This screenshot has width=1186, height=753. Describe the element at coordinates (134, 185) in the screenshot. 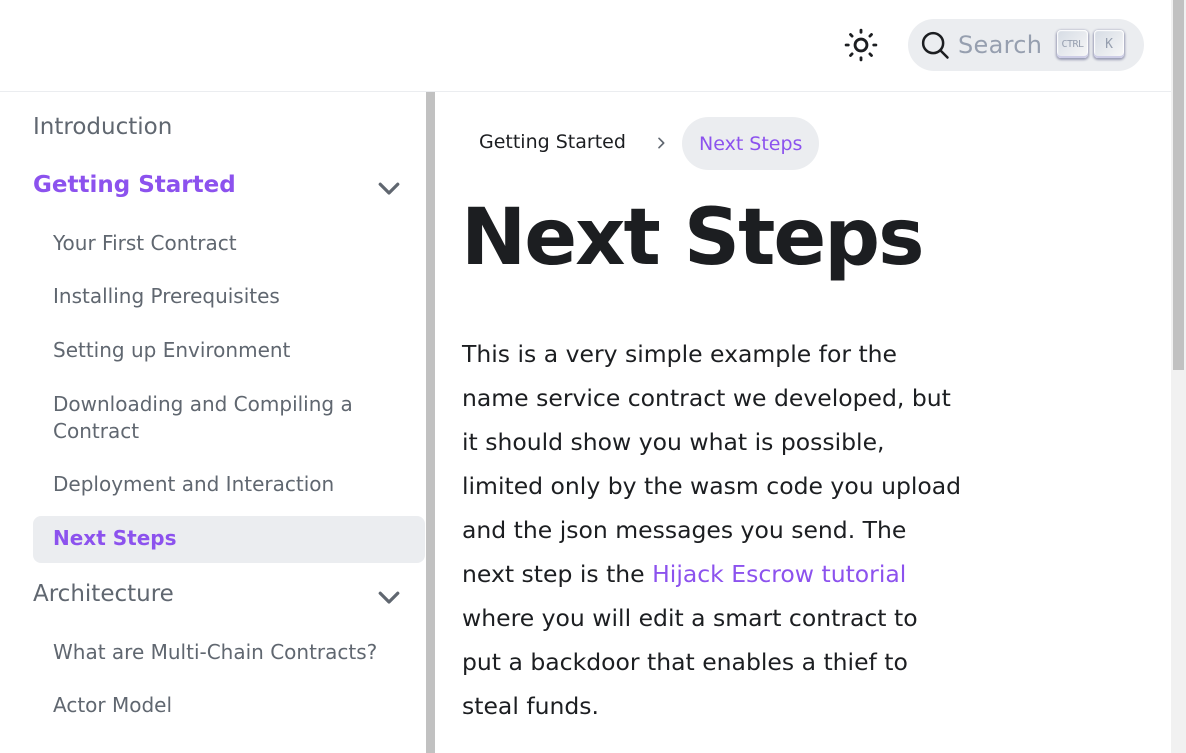

I see `sidebar-category-getting-started: Getting Started` at that location.